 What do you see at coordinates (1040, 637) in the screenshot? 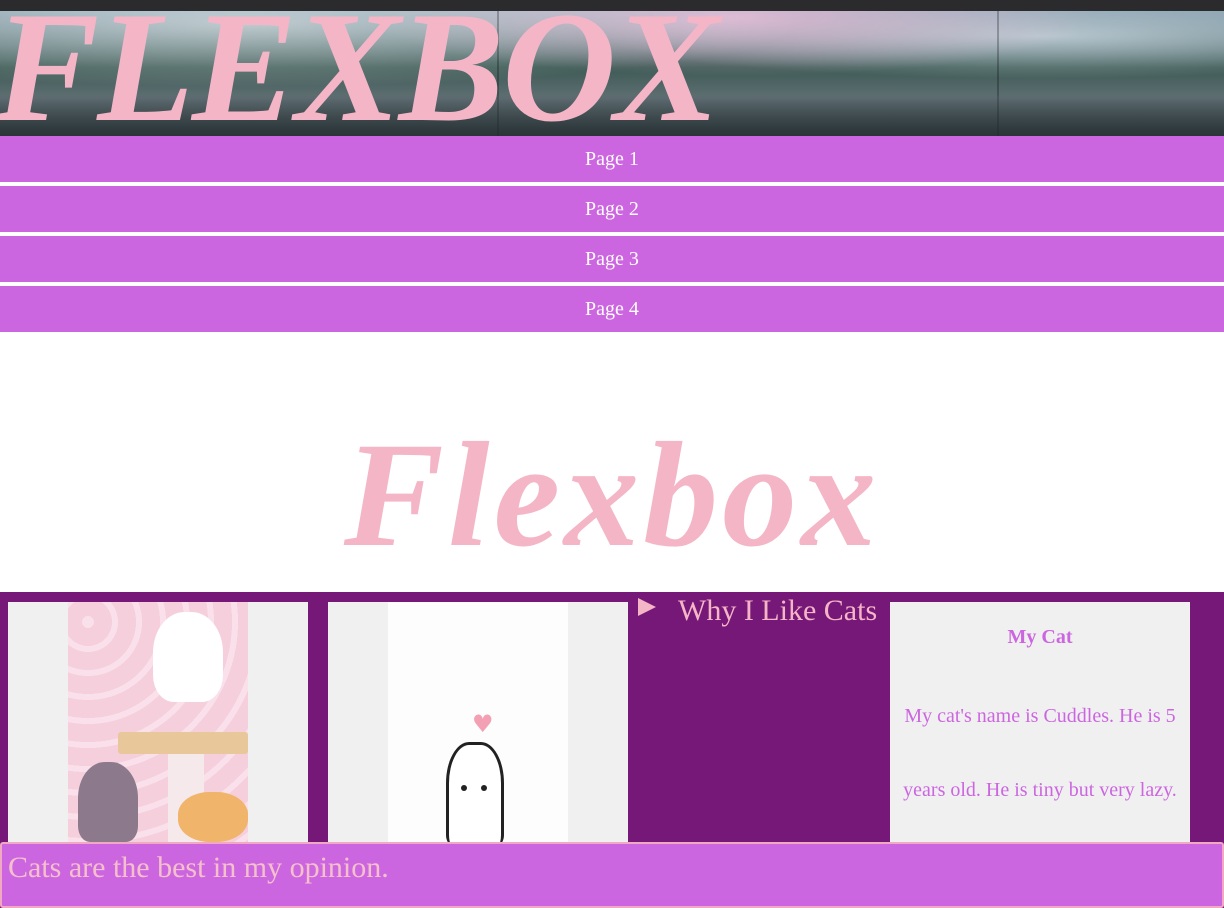
I see `my-cat-heading: My Cat` at bounding box center [1040, 637].